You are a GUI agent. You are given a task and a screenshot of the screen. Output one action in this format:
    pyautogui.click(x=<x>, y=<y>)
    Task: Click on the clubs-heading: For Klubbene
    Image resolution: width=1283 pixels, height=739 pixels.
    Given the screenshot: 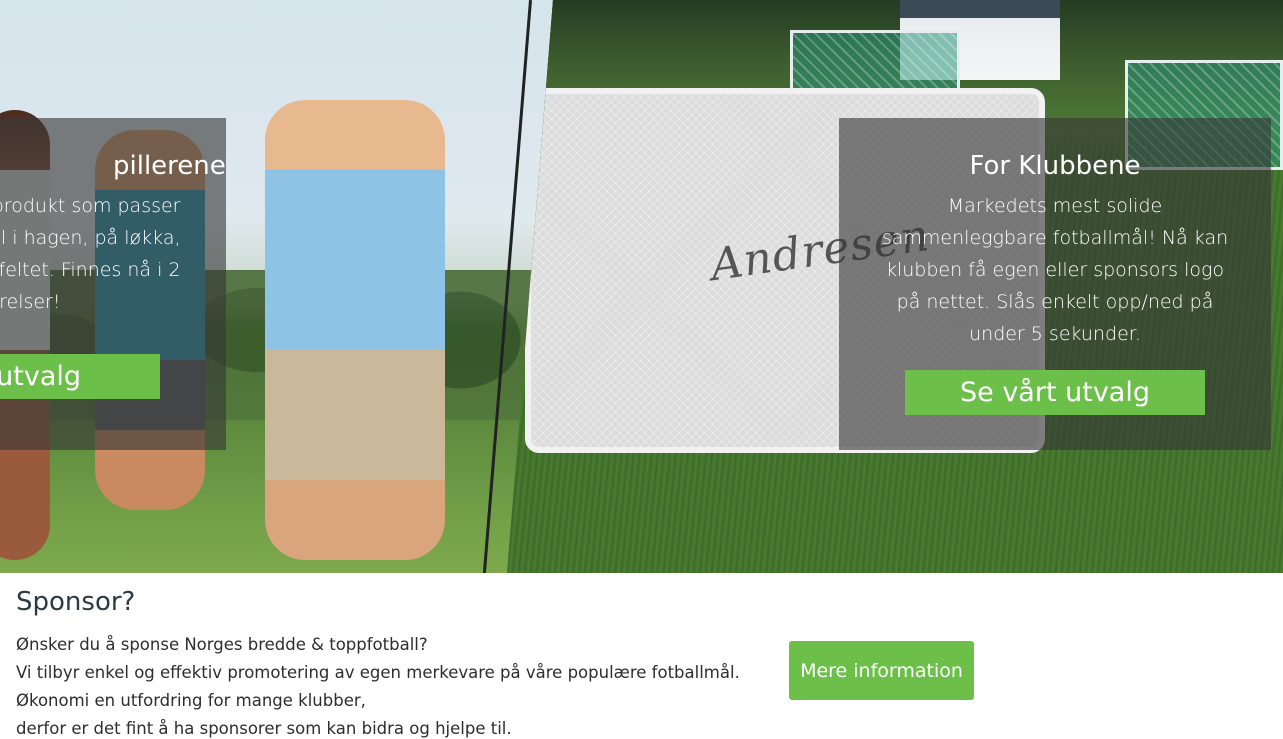 What is the action you would take?
    pyautogui.click(x=1055, y=166)
    